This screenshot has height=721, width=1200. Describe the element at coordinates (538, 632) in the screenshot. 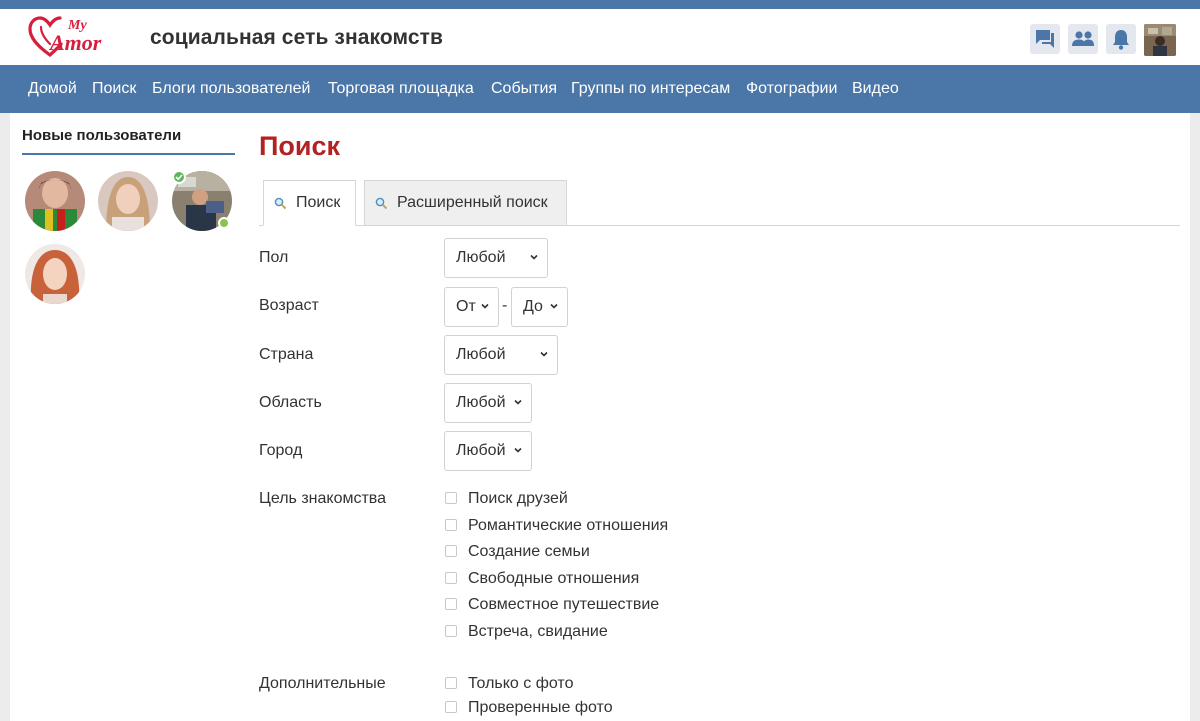

I see `goal-option-date: Встреча, свидание` at that location.